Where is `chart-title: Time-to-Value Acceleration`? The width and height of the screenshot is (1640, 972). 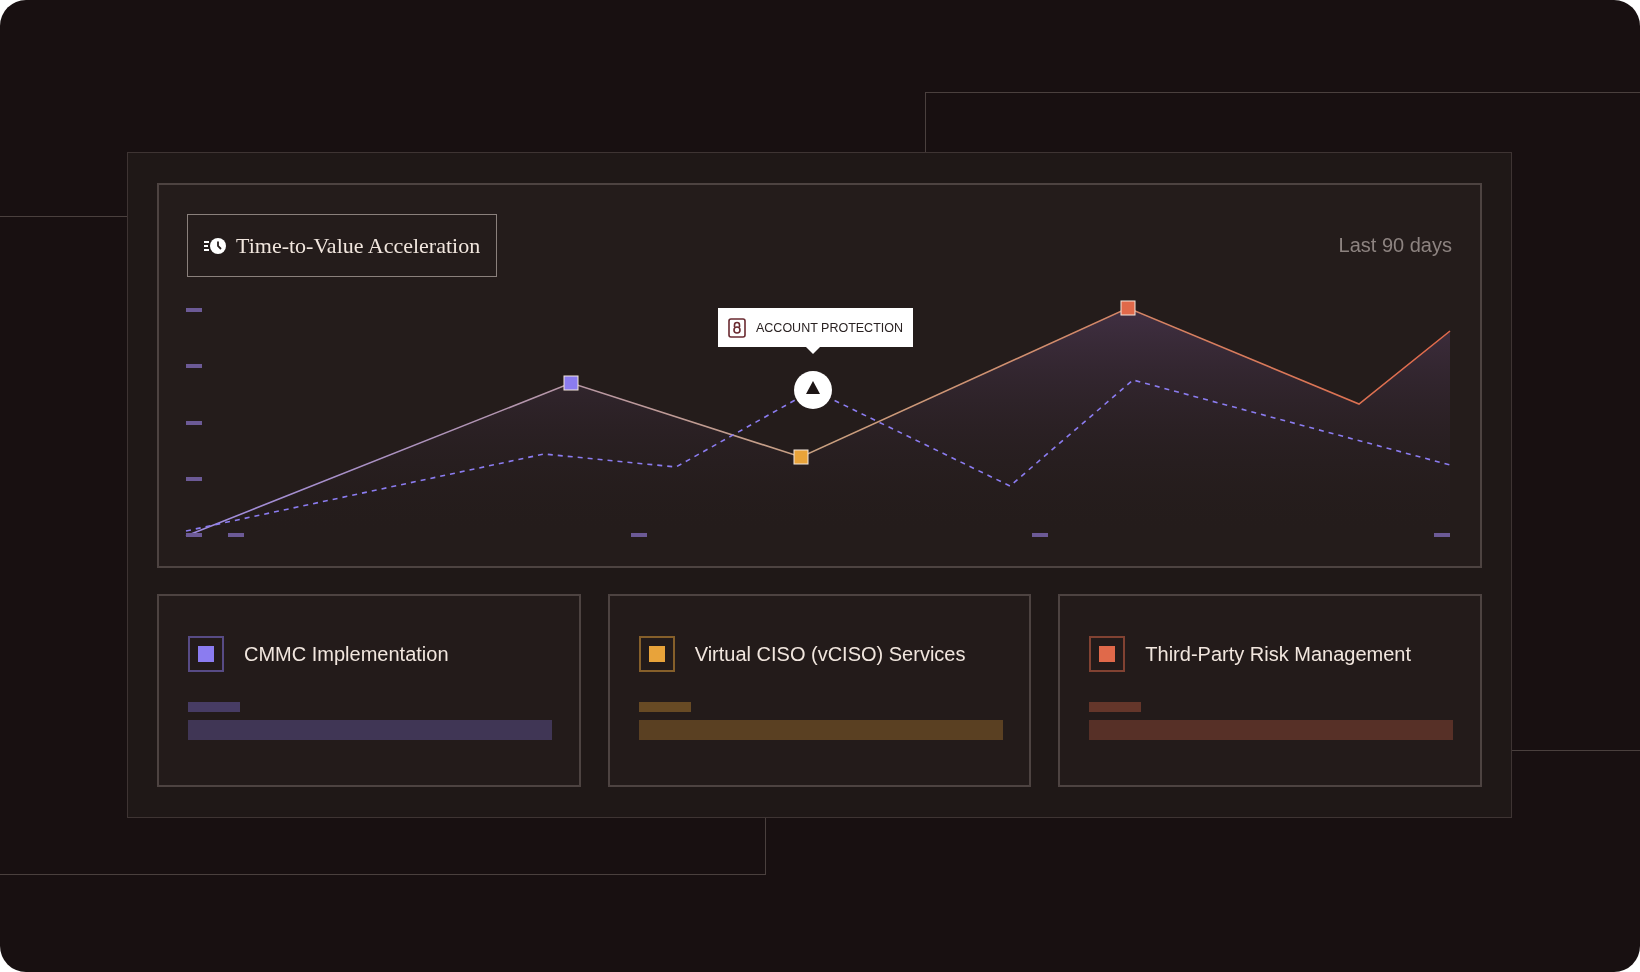
chart-title: Time-to-Value Acceleration is located at coordinates (358, 245).